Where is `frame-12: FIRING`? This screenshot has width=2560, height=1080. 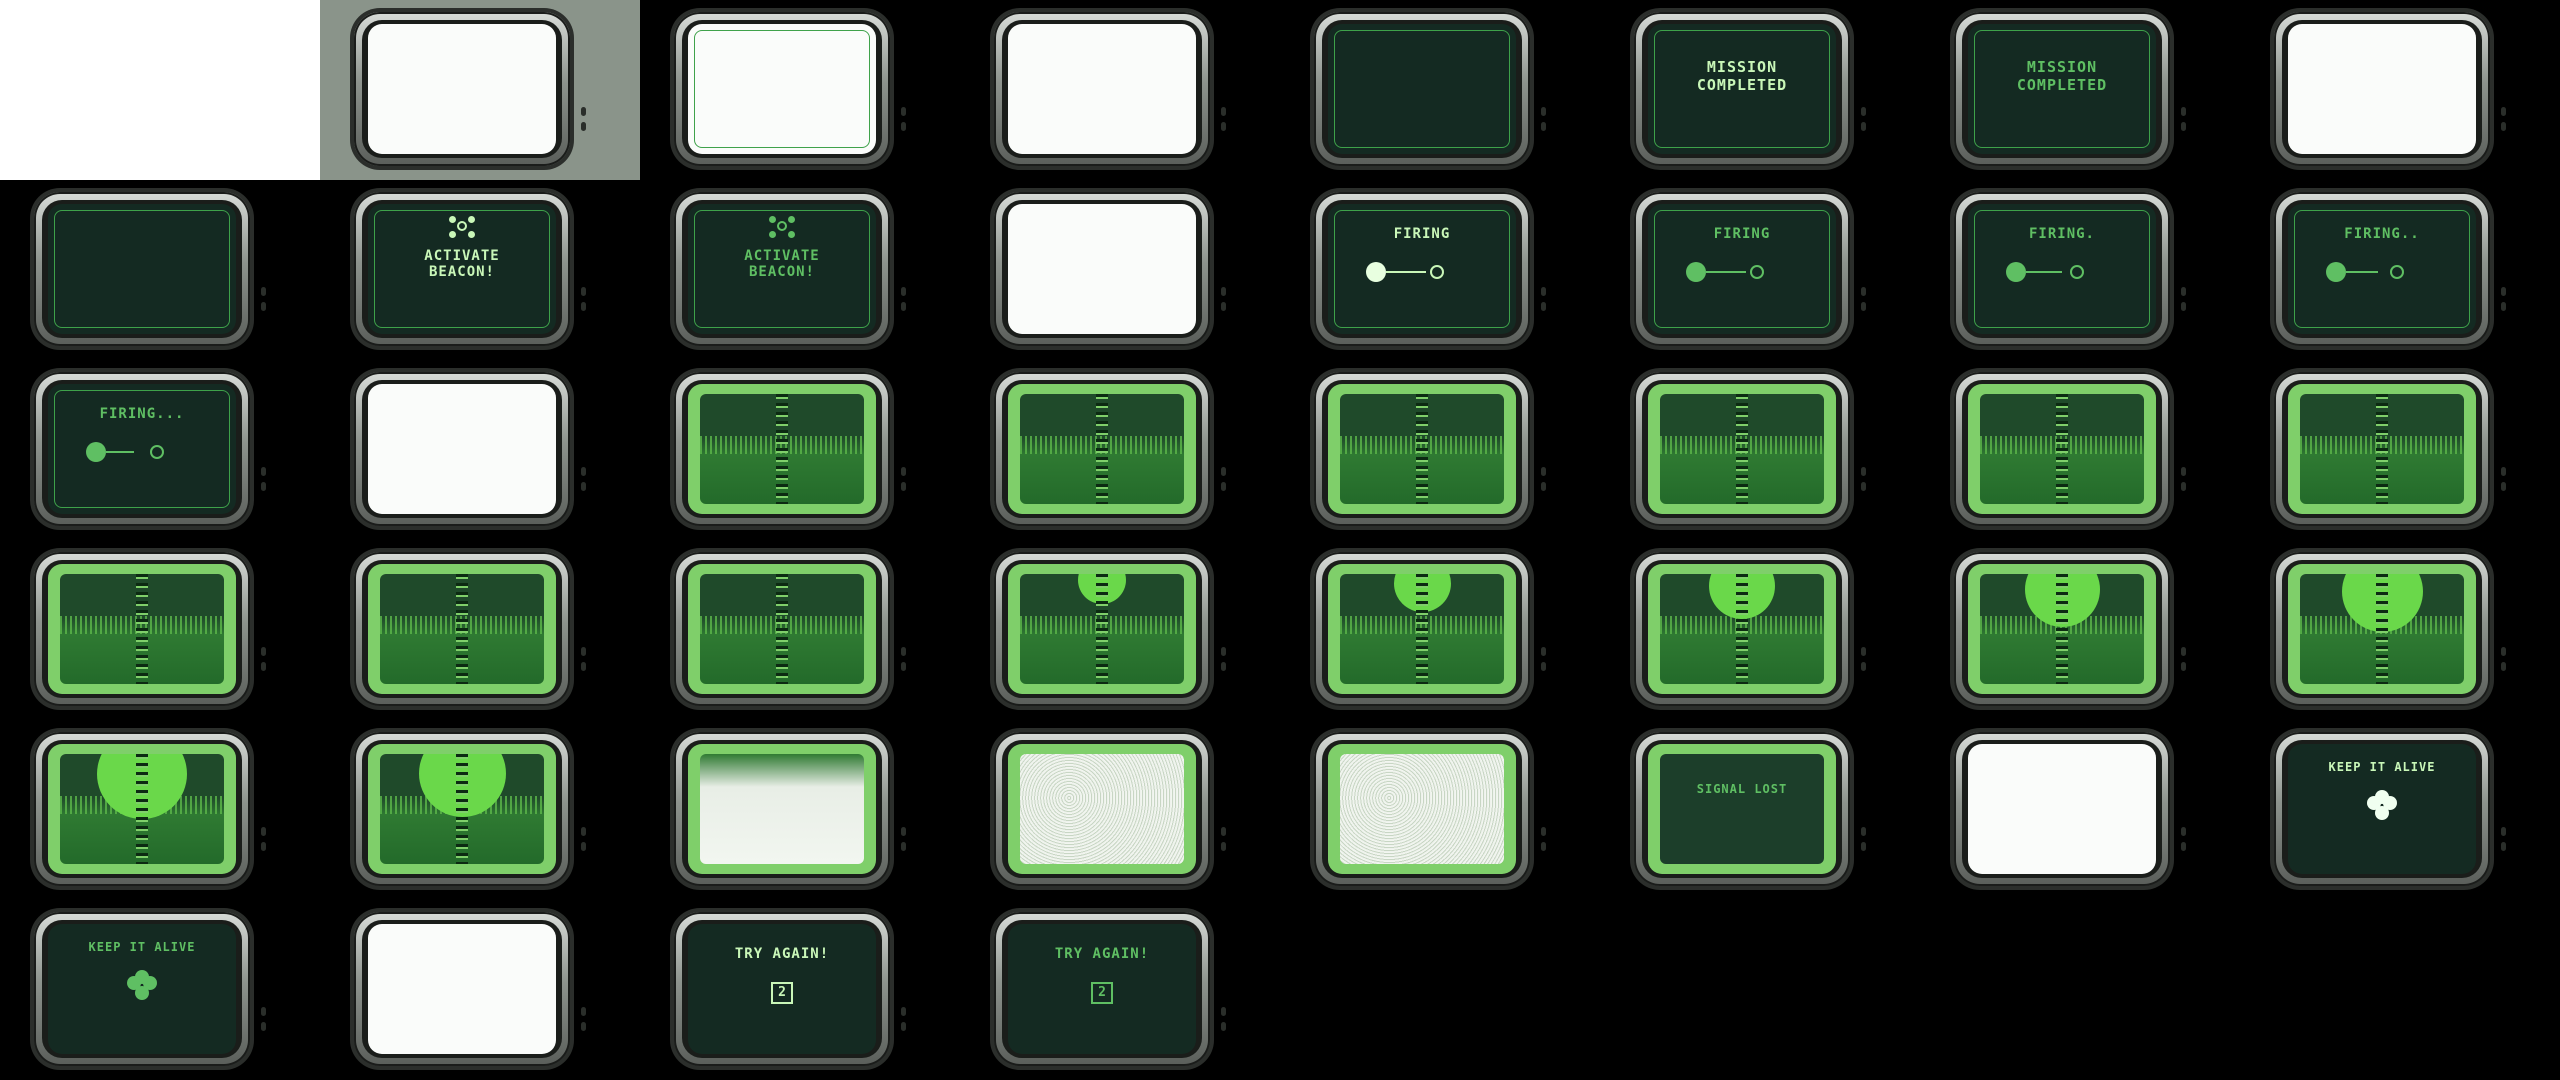
frame-12: FIRING is located at coordinates (1440, 270).